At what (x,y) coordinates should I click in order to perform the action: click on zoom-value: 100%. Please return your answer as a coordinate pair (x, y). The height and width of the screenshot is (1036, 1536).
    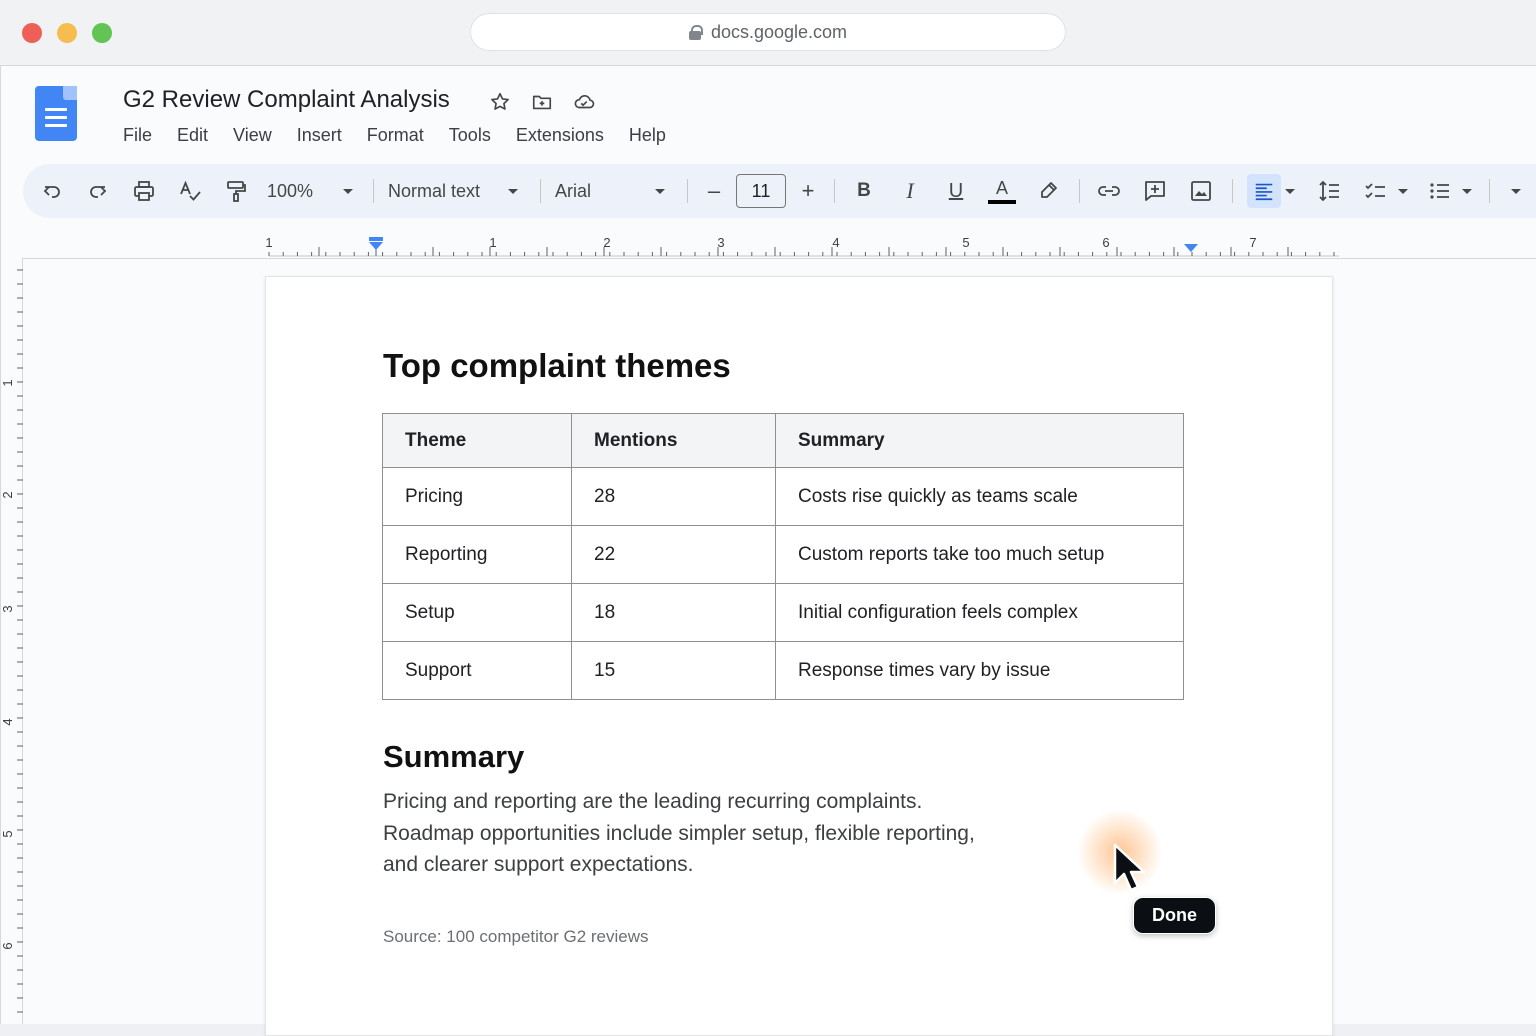
    Looking at the image, I should click on (290, 190).